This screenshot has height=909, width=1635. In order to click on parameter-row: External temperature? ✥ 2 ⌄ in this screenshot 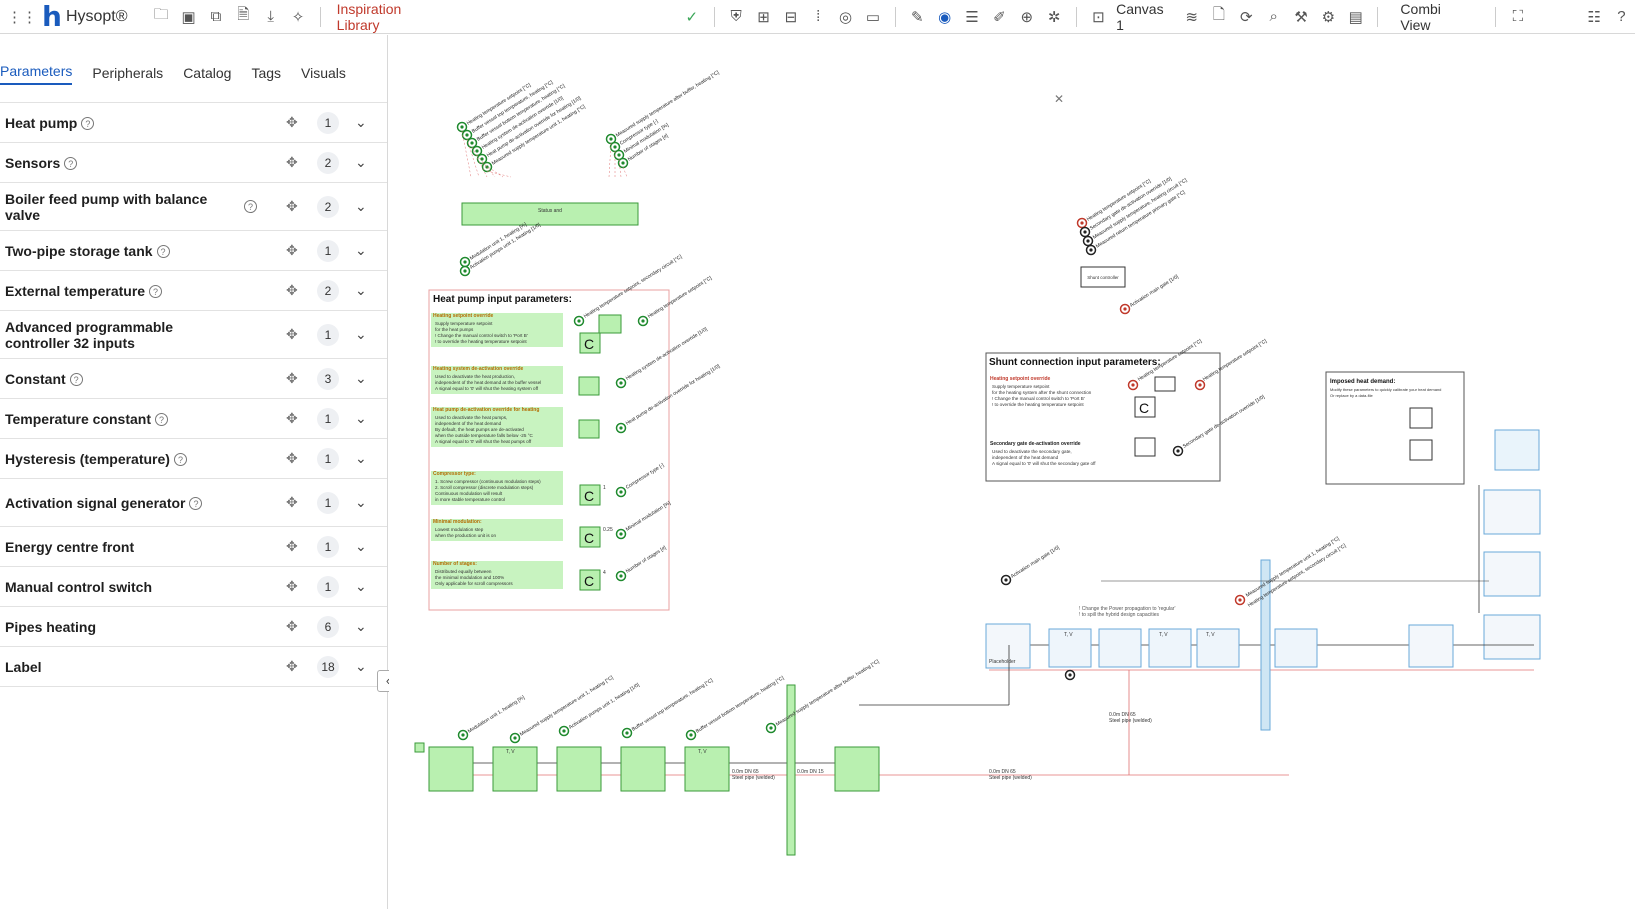, I will do `click(193, 291)`.